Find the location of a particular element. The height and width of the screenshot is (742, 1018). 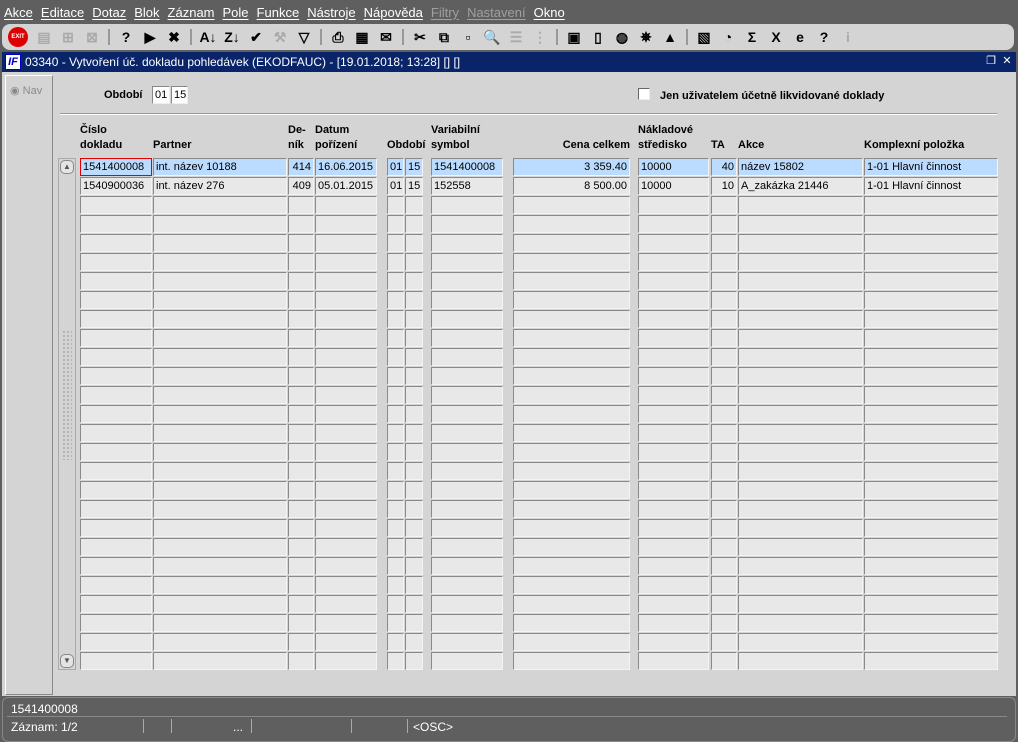

close-icon: ✕ is located at coordinates (1007, 61).